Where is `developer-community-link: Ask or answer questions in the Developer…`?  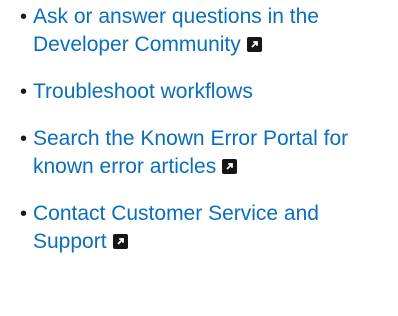
developer-community-link: Ask or answer questions in the Developer… is located at coordinates (176, 30).